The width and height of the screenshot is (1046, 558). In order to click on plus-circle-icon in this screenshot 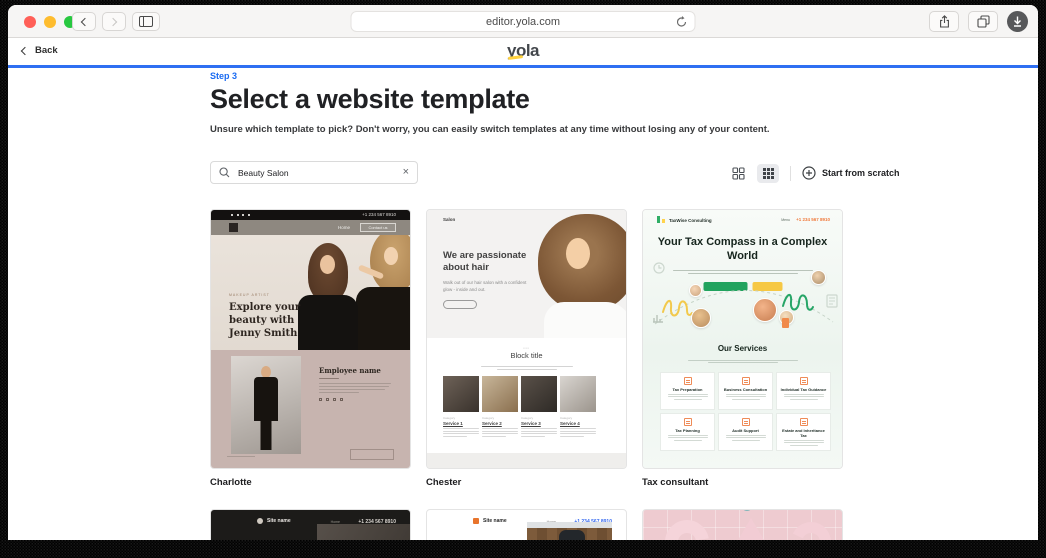, I will do `click(809, 173)`.